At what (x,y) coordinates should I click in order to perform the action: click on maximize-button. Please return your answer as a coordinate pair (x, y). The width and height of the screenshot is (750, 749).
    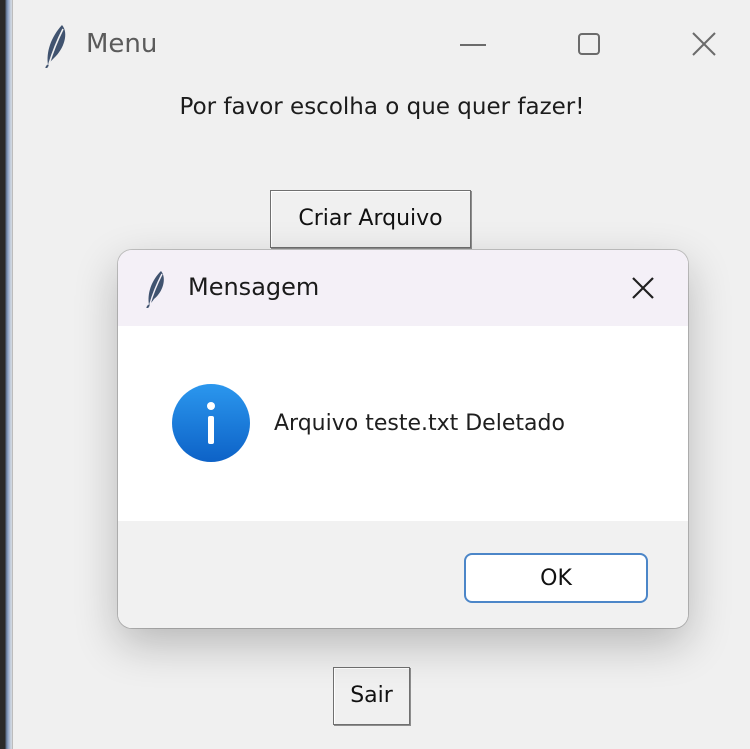
    Looking at the image, I should click on (590, 45).